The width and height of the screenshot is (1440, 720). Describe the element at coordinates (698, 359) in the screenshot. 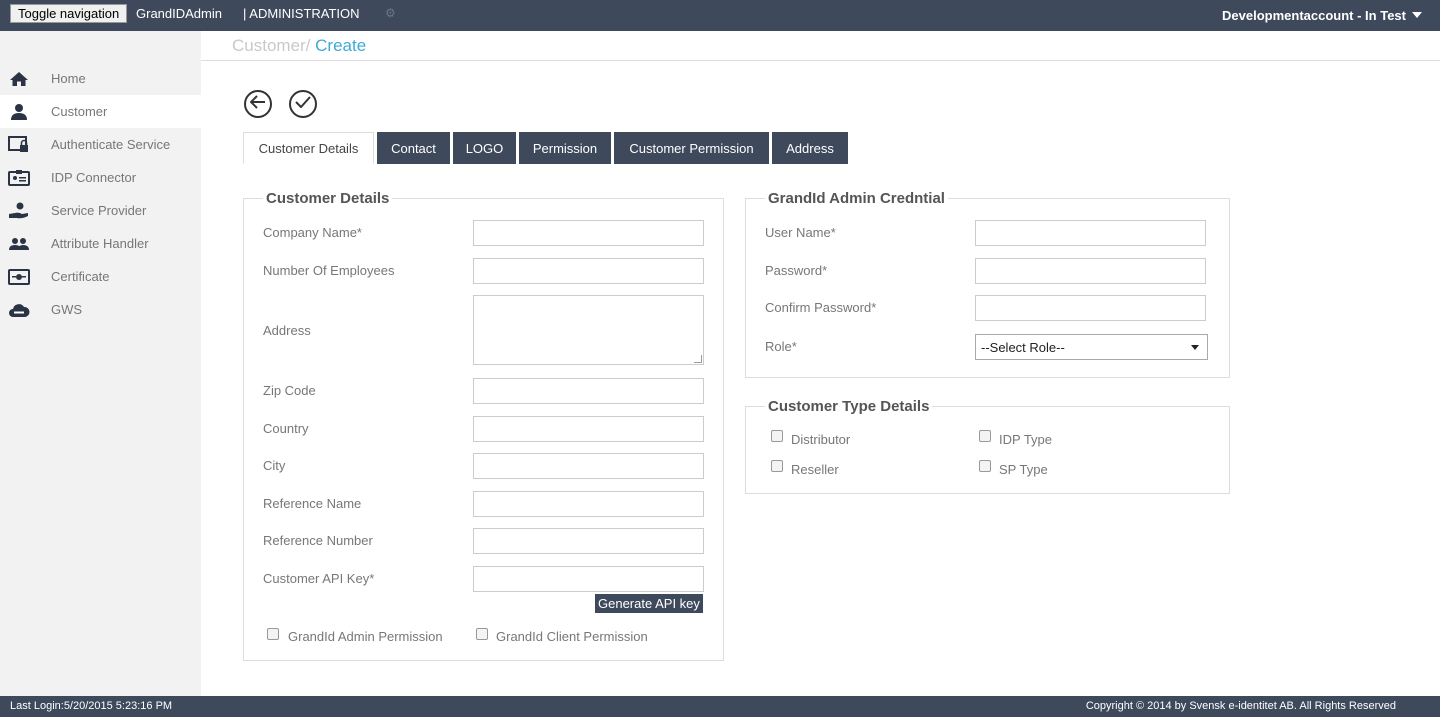

I see `resize-handle-icon` at that location.